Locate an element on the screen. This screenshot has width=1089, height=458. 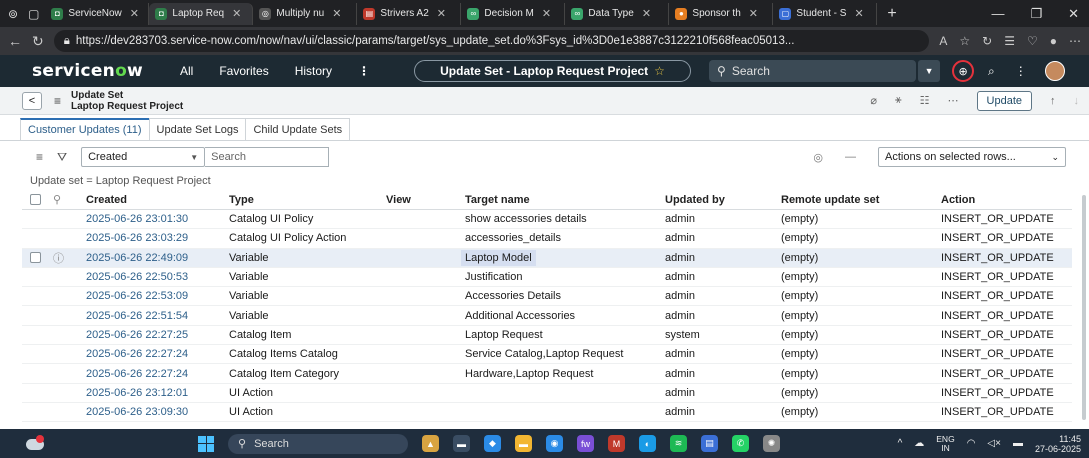
more-options-icon: ⋯ is located at coordinates (953, 100).